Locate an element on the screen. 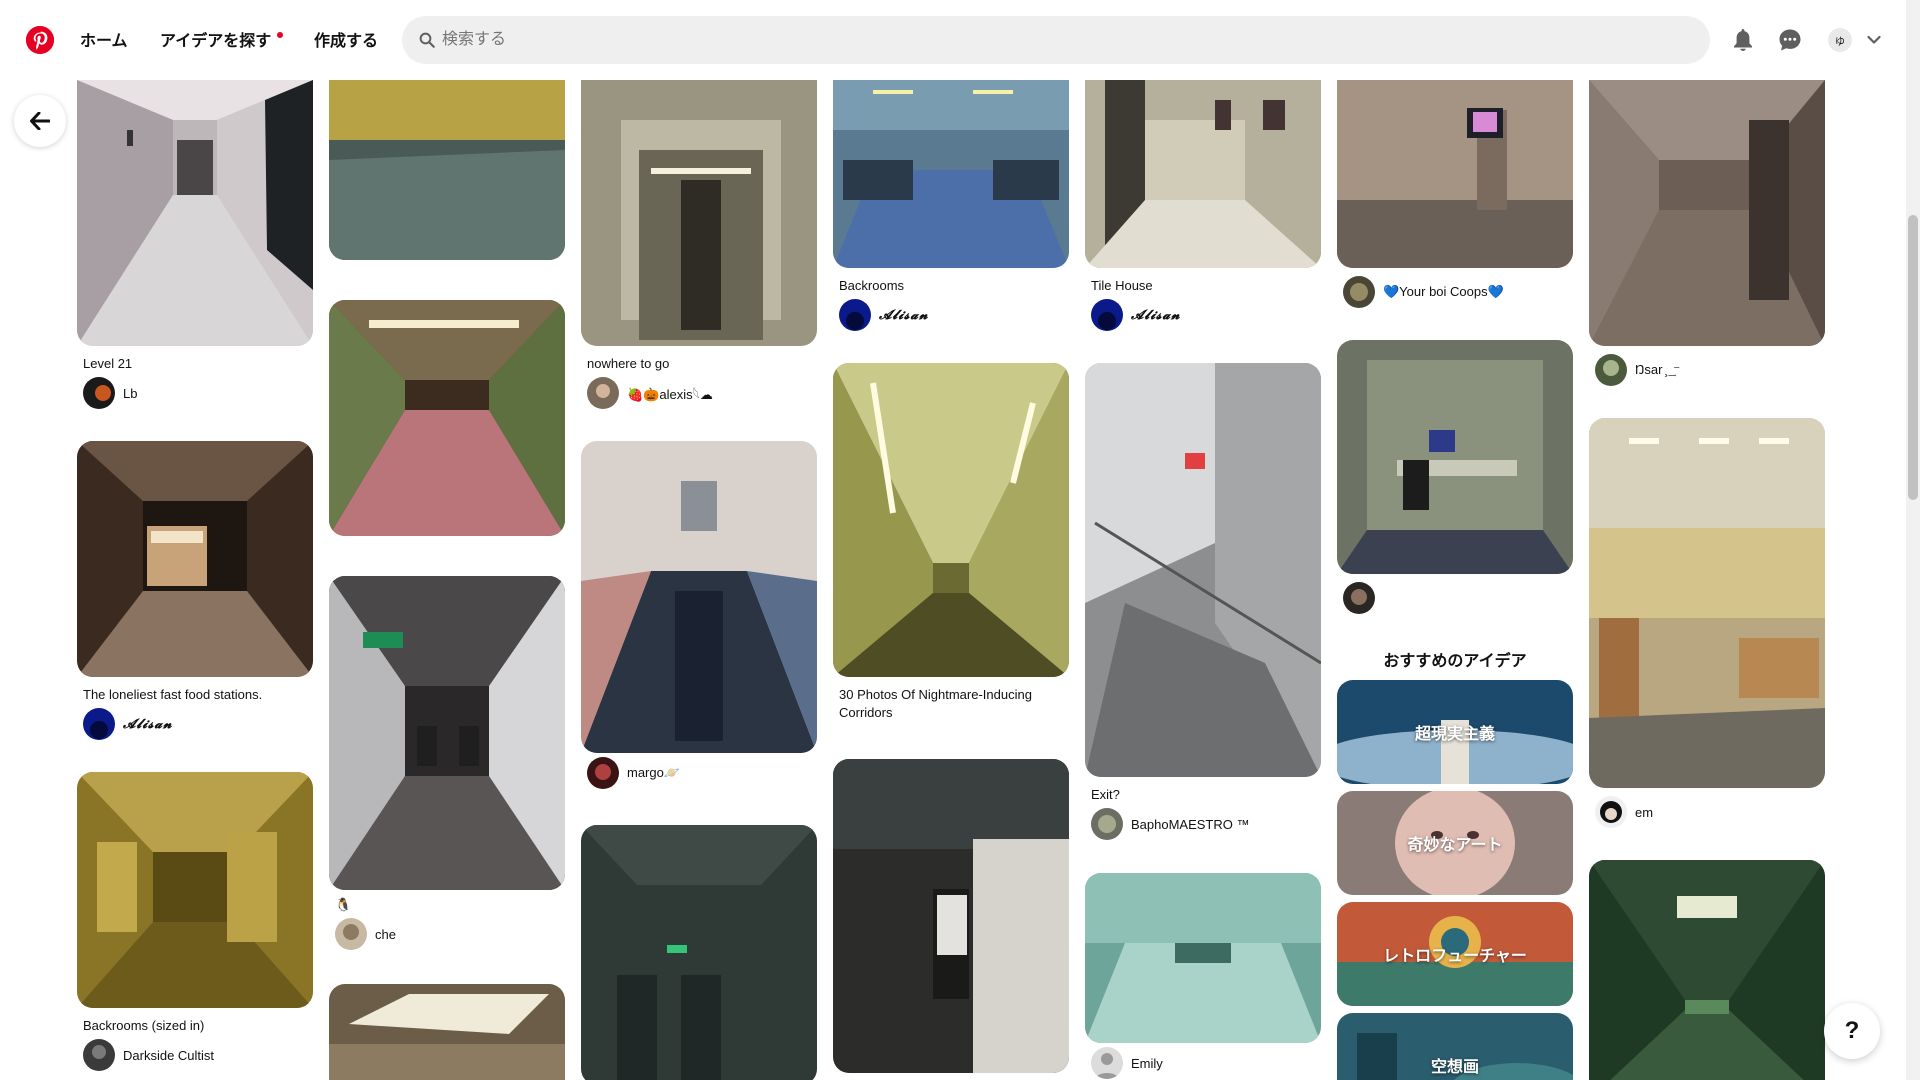  messages-icon is located at coordinates (1790, 40).